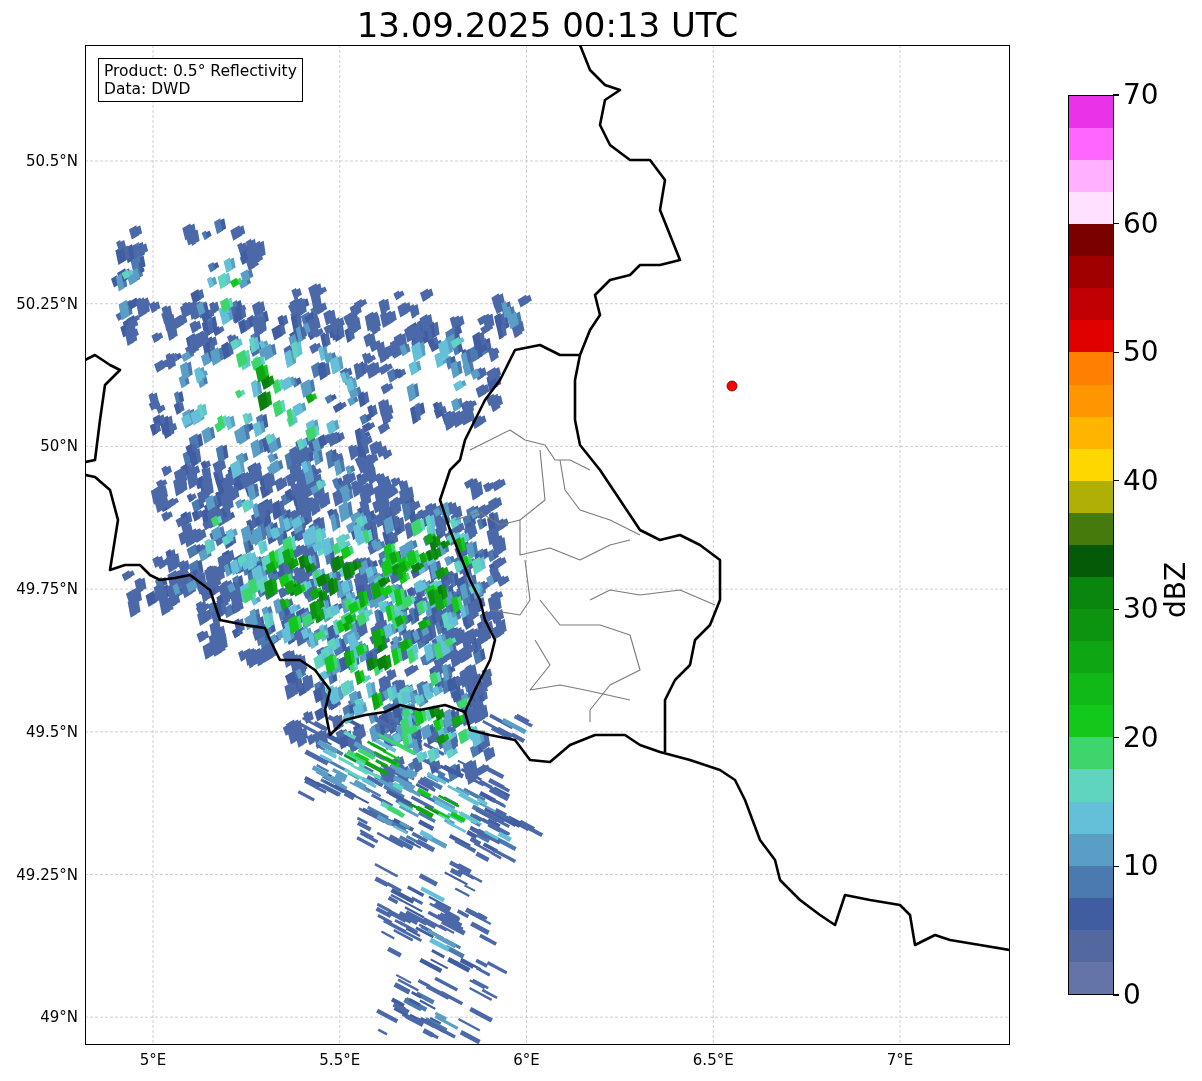 This screenshot has width=1202, height=1081. What do you see at coordinates (148, 89) in the screenshot?
I see `info-text: Data: DWD` at bounding box center [148, 89].